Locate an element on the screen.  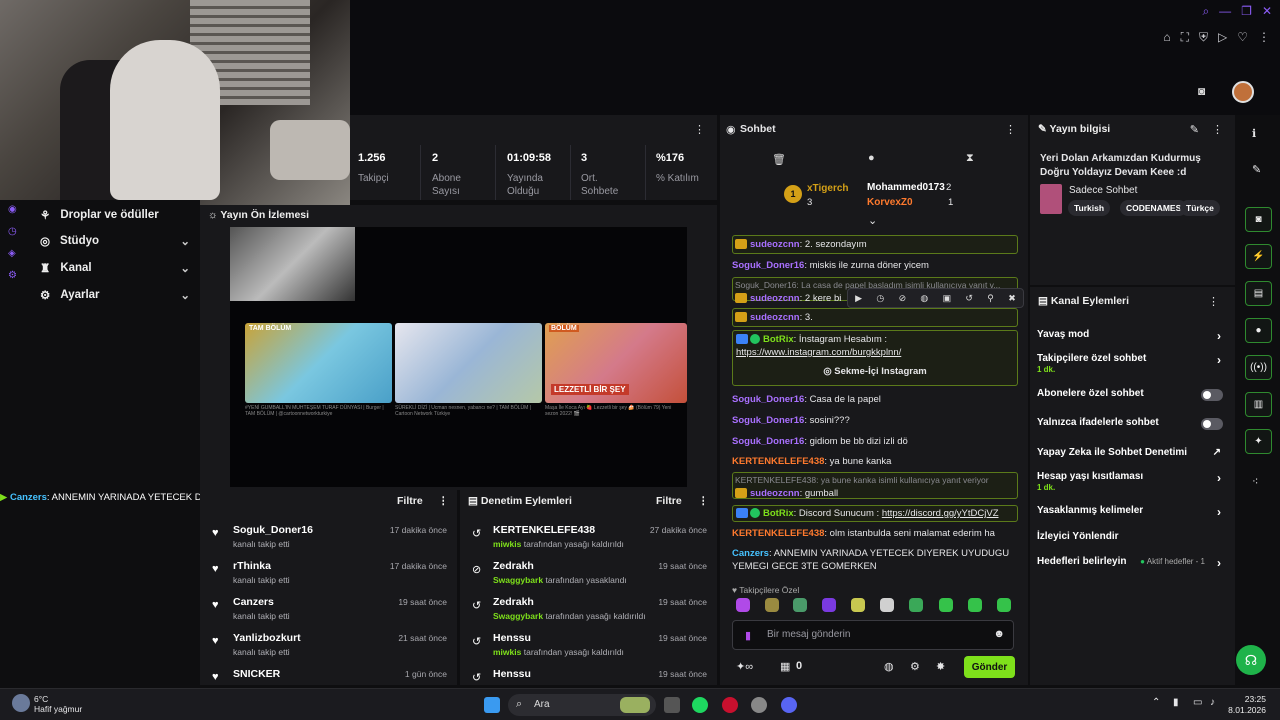
undo-icon: ↺ is located at coordinates (969, 298).